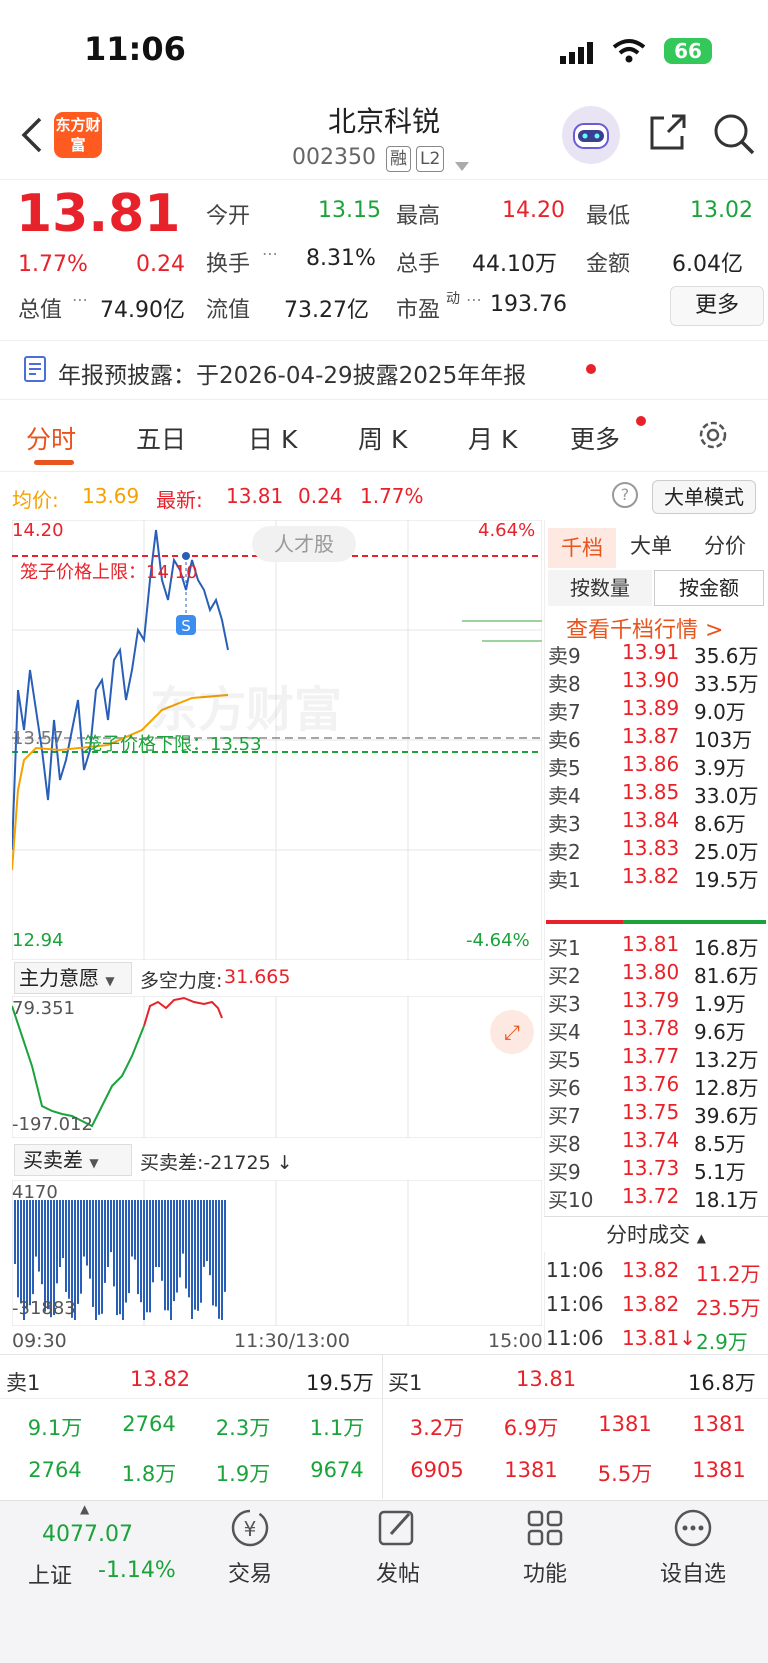  Describe the element at coordinates (707, 264) in the screenshot. I see `amount-value: 6.04亿` at that location.